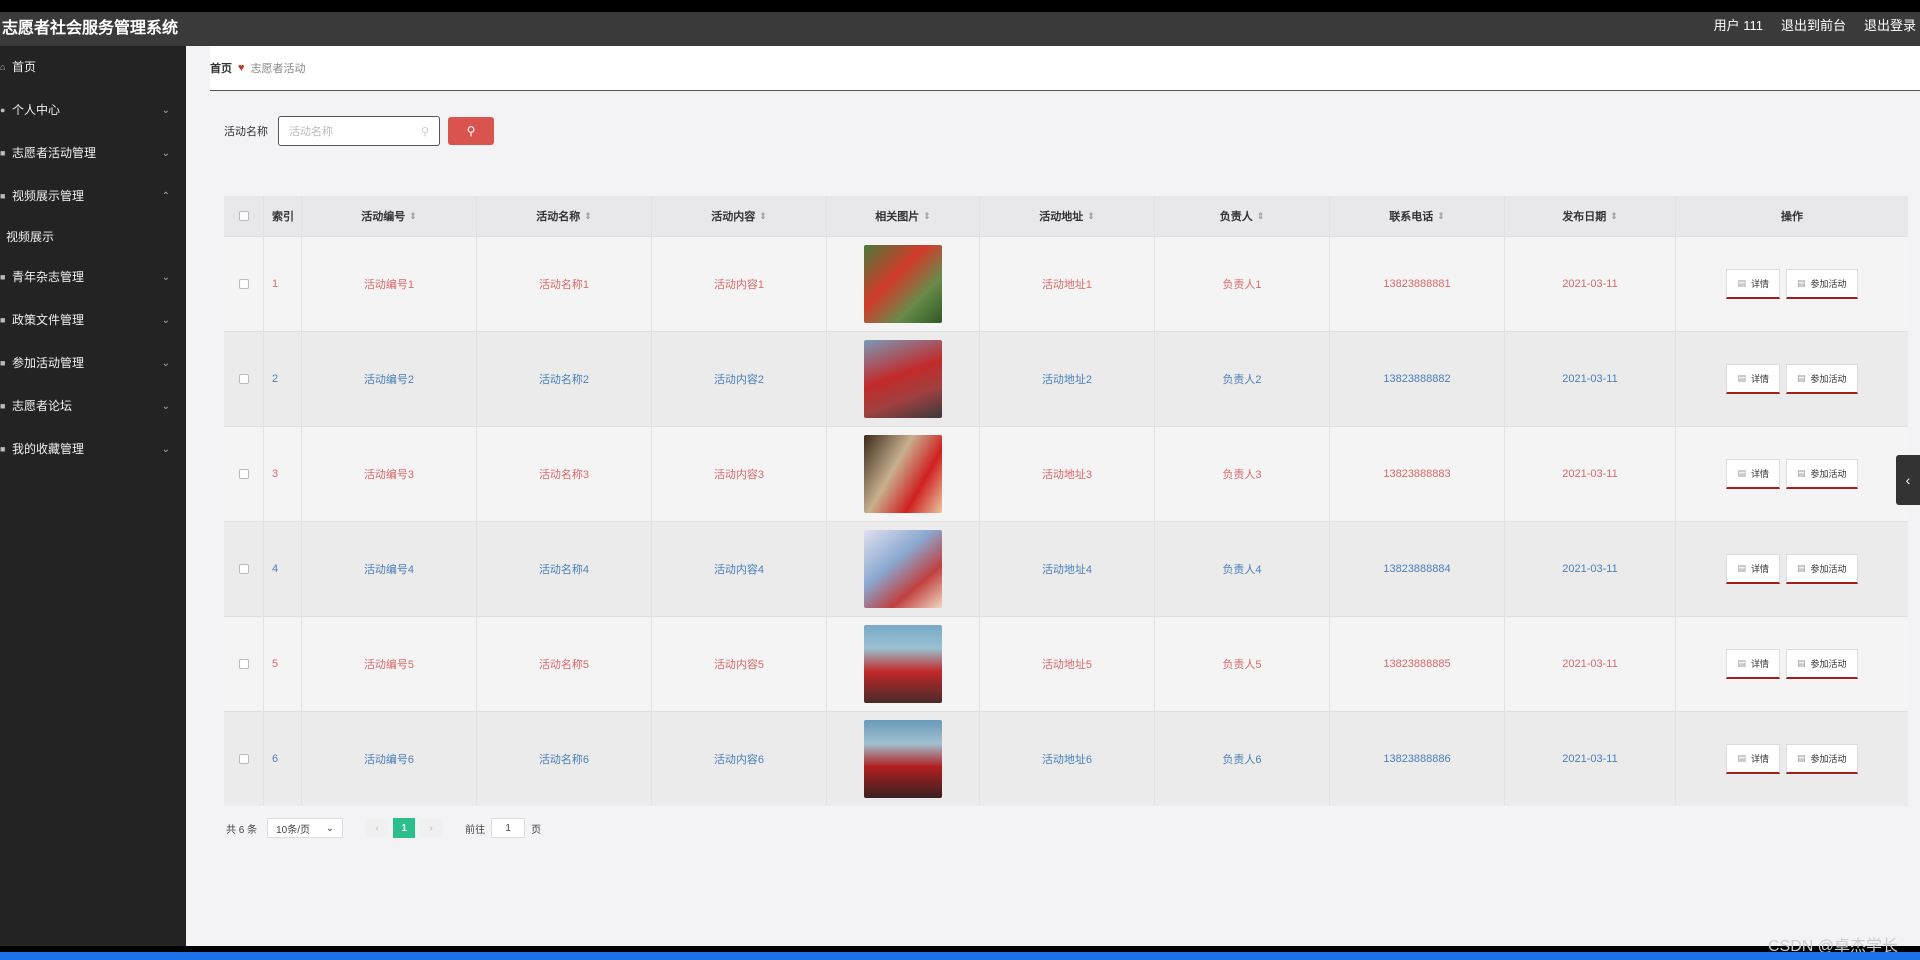 This screenshot has width=1920, height=960. What do you see at coordinates (424, 131) in the screenshot?
I see `search-icon: ⚲` at bounding box center [424, 131].